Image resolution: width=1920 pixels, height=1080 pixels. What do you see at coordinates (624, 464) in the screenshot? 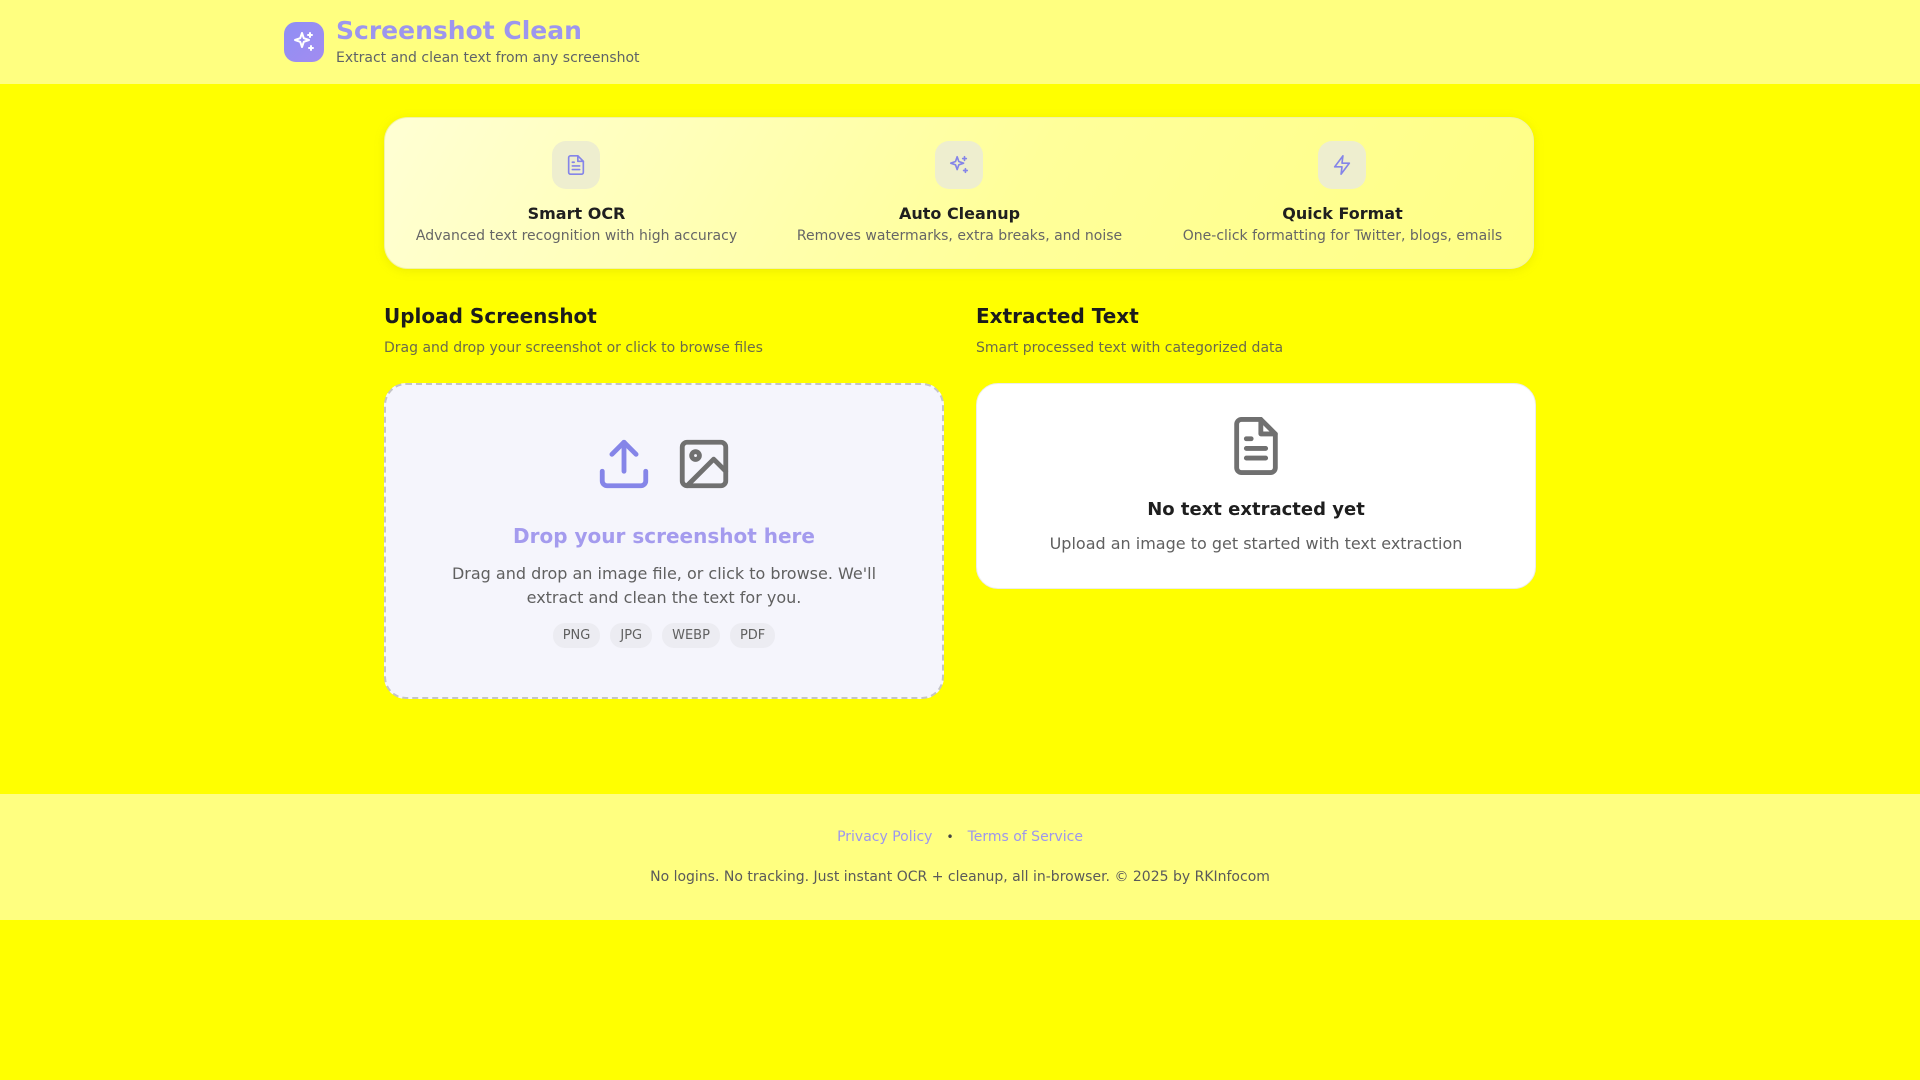
I see `upload-icon` at bounding box center [624, 464].